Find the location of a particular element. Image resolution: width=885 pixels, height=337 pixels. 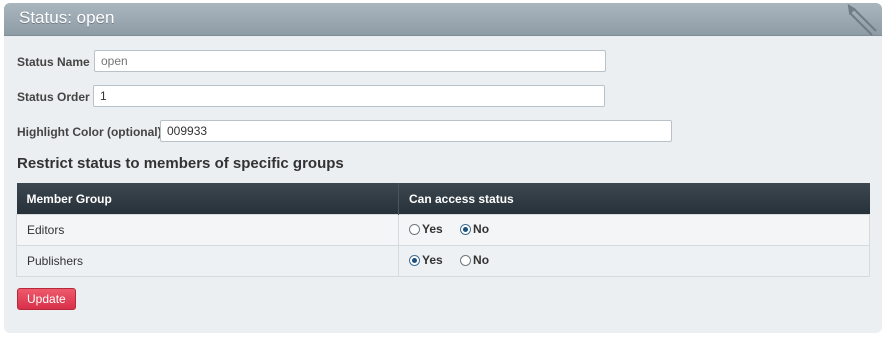

editors-yes-radio: Yes is located at coordinates (426, 229).